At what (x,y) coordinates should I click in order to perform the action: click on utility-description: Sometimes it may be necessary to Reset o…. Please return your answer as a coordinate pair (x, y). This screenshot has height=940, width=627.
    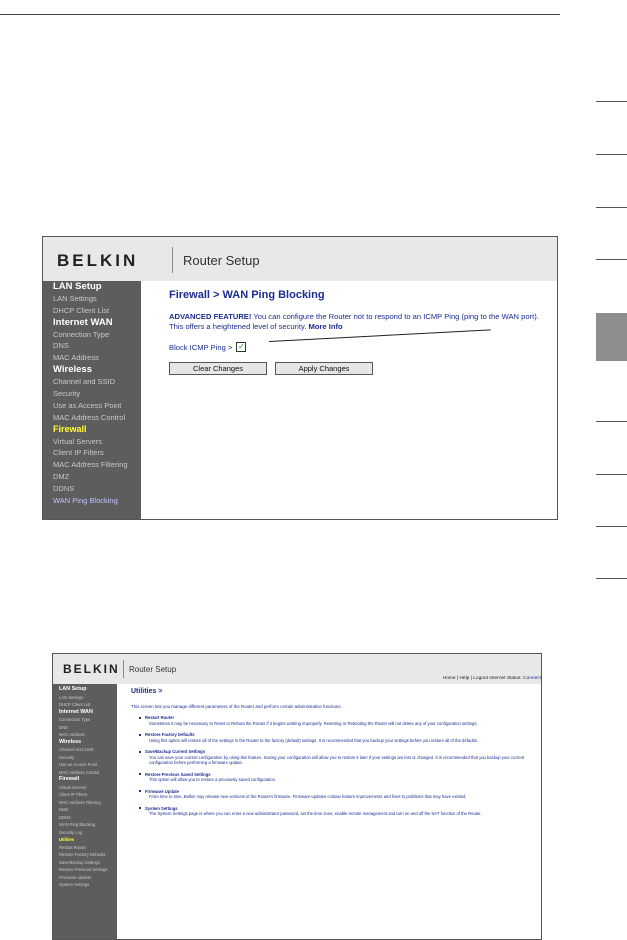
    Looking at the image, I should click on (313, 723).